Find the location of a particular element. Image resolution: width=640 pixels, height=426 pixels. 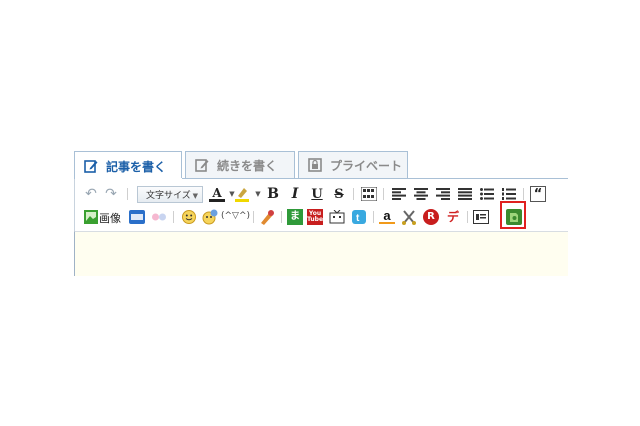

undo-icon: ↶ is located at coordinates (91, 194).